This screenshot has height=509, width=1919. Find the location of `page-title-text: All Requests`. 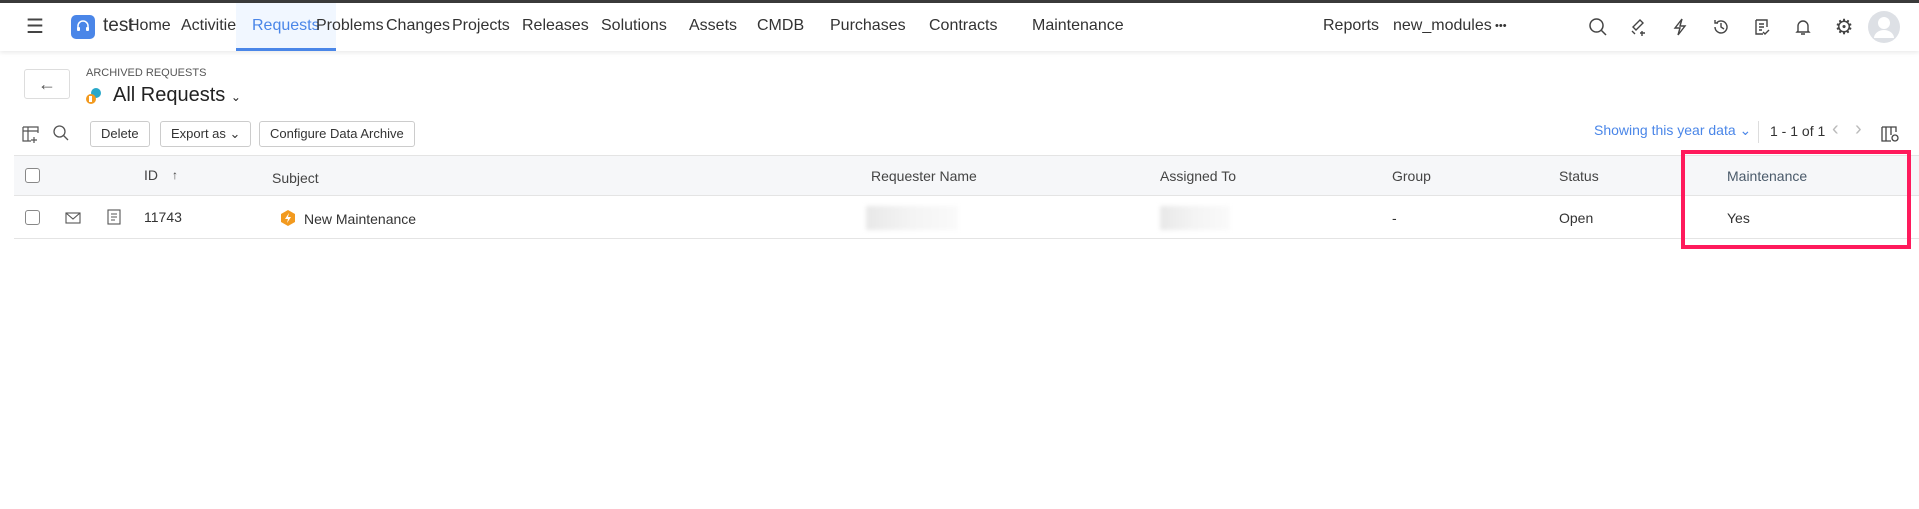

page-title-text: All Requests is located at coordinates (169, 95).